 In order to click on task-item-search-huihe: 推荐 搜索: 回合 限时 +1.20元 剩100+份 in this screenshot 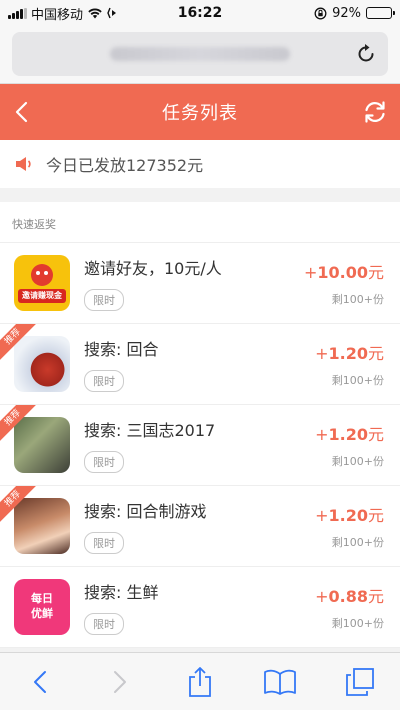, I will do `click(200, 364)`.